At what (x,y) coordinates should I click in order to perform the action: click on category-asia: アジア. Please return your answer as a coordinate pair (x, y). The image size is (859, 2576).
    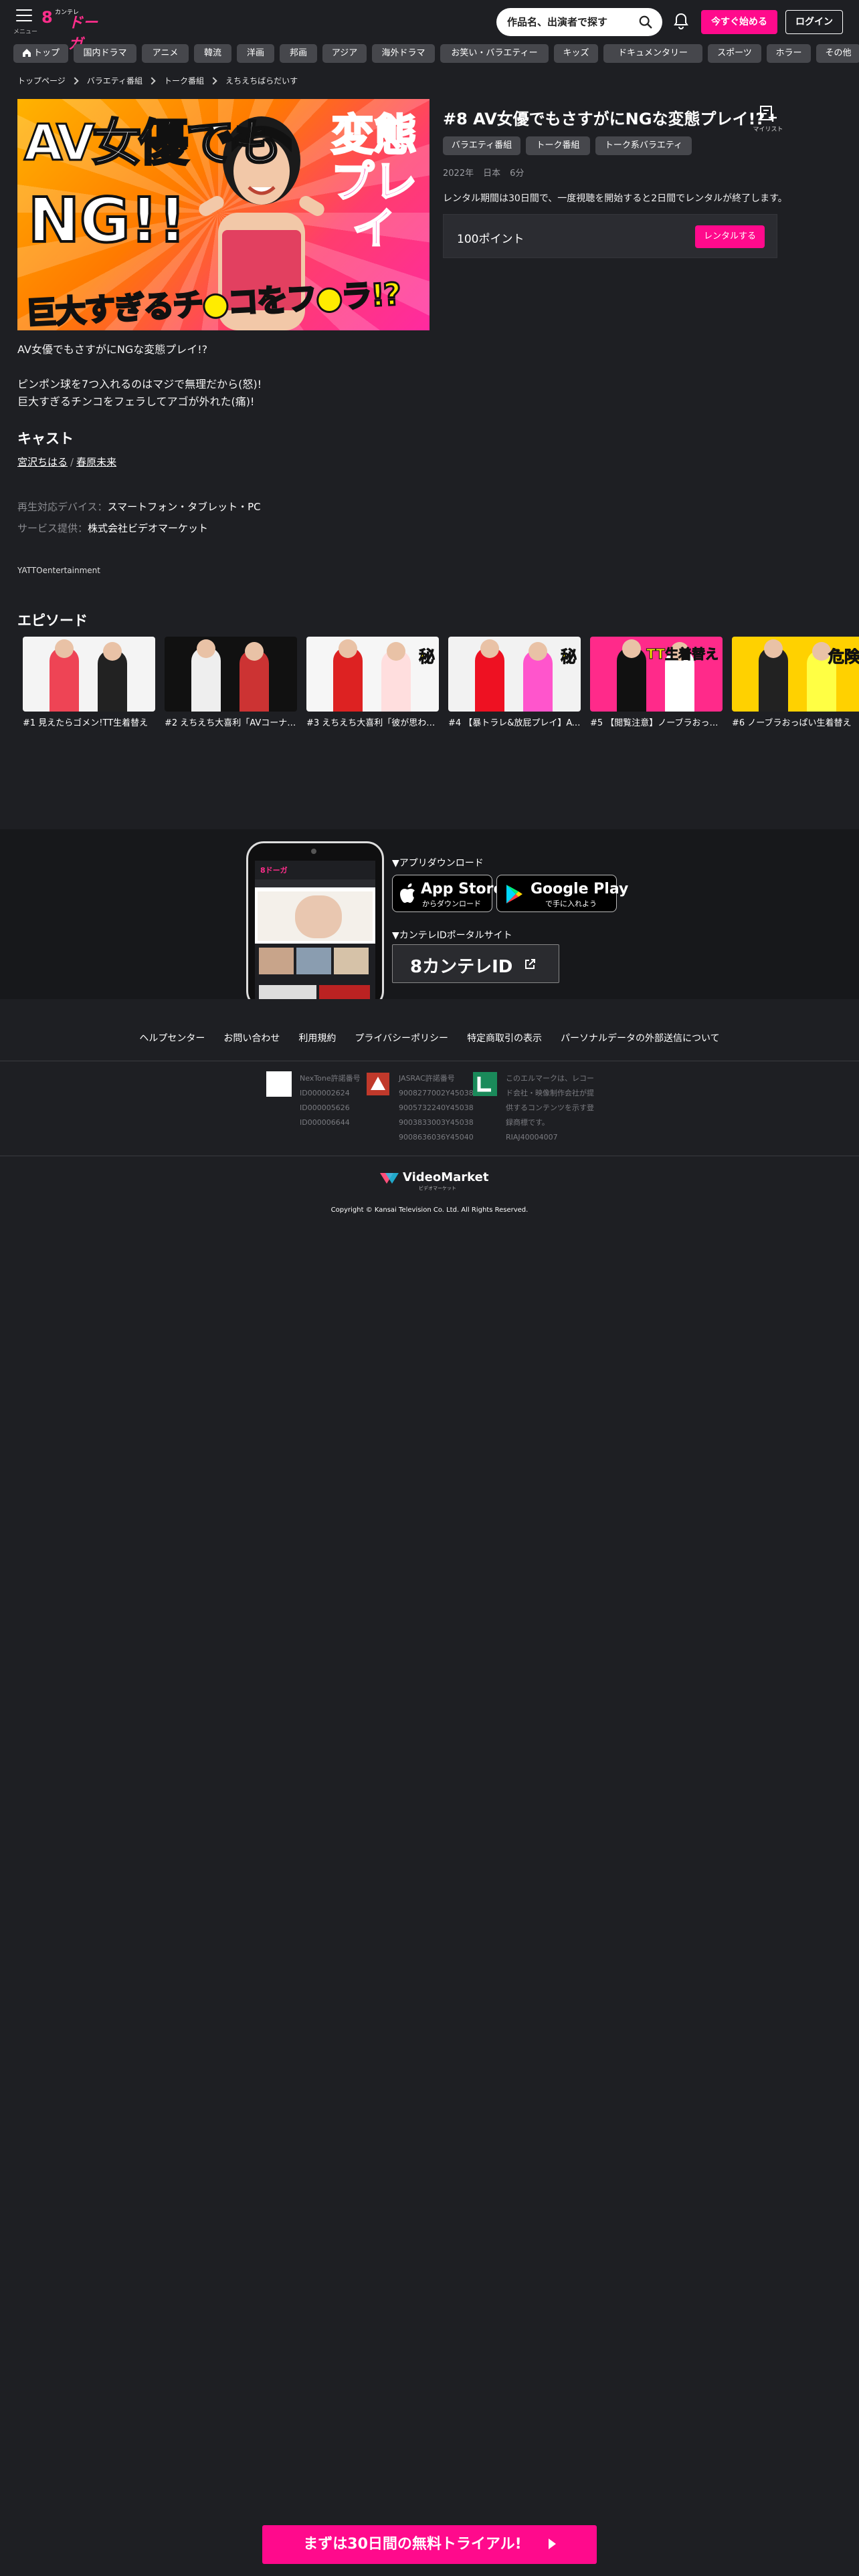
    Looking at the image, I should click on (345, 54).